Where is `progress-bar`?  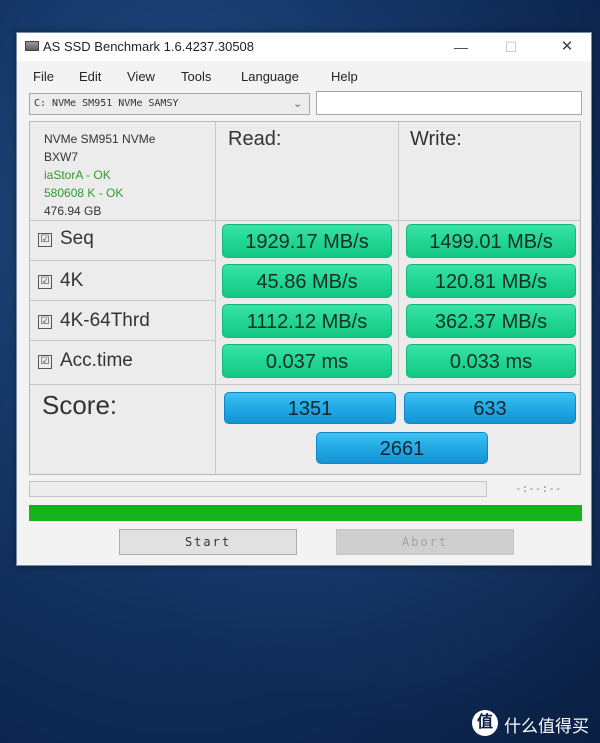 progress-bar is located at coordinates (305, 513).